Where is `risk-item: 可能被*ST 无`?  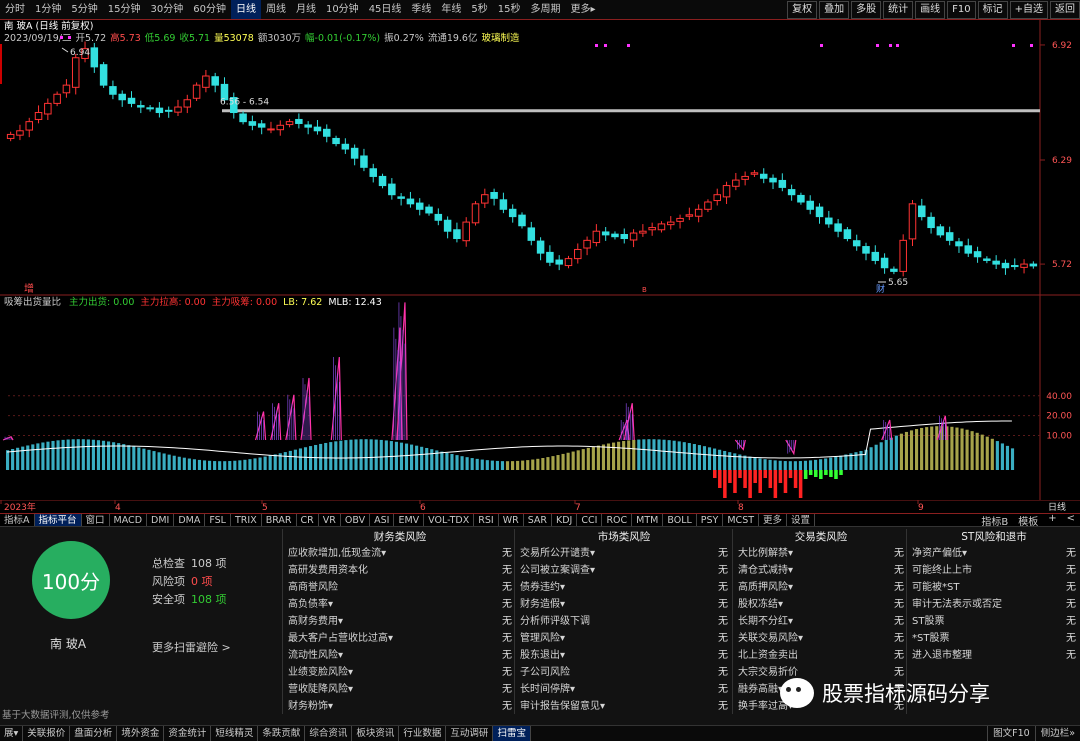
risk-item: 可能被*ST 无 is located at coordinates (994, 587).